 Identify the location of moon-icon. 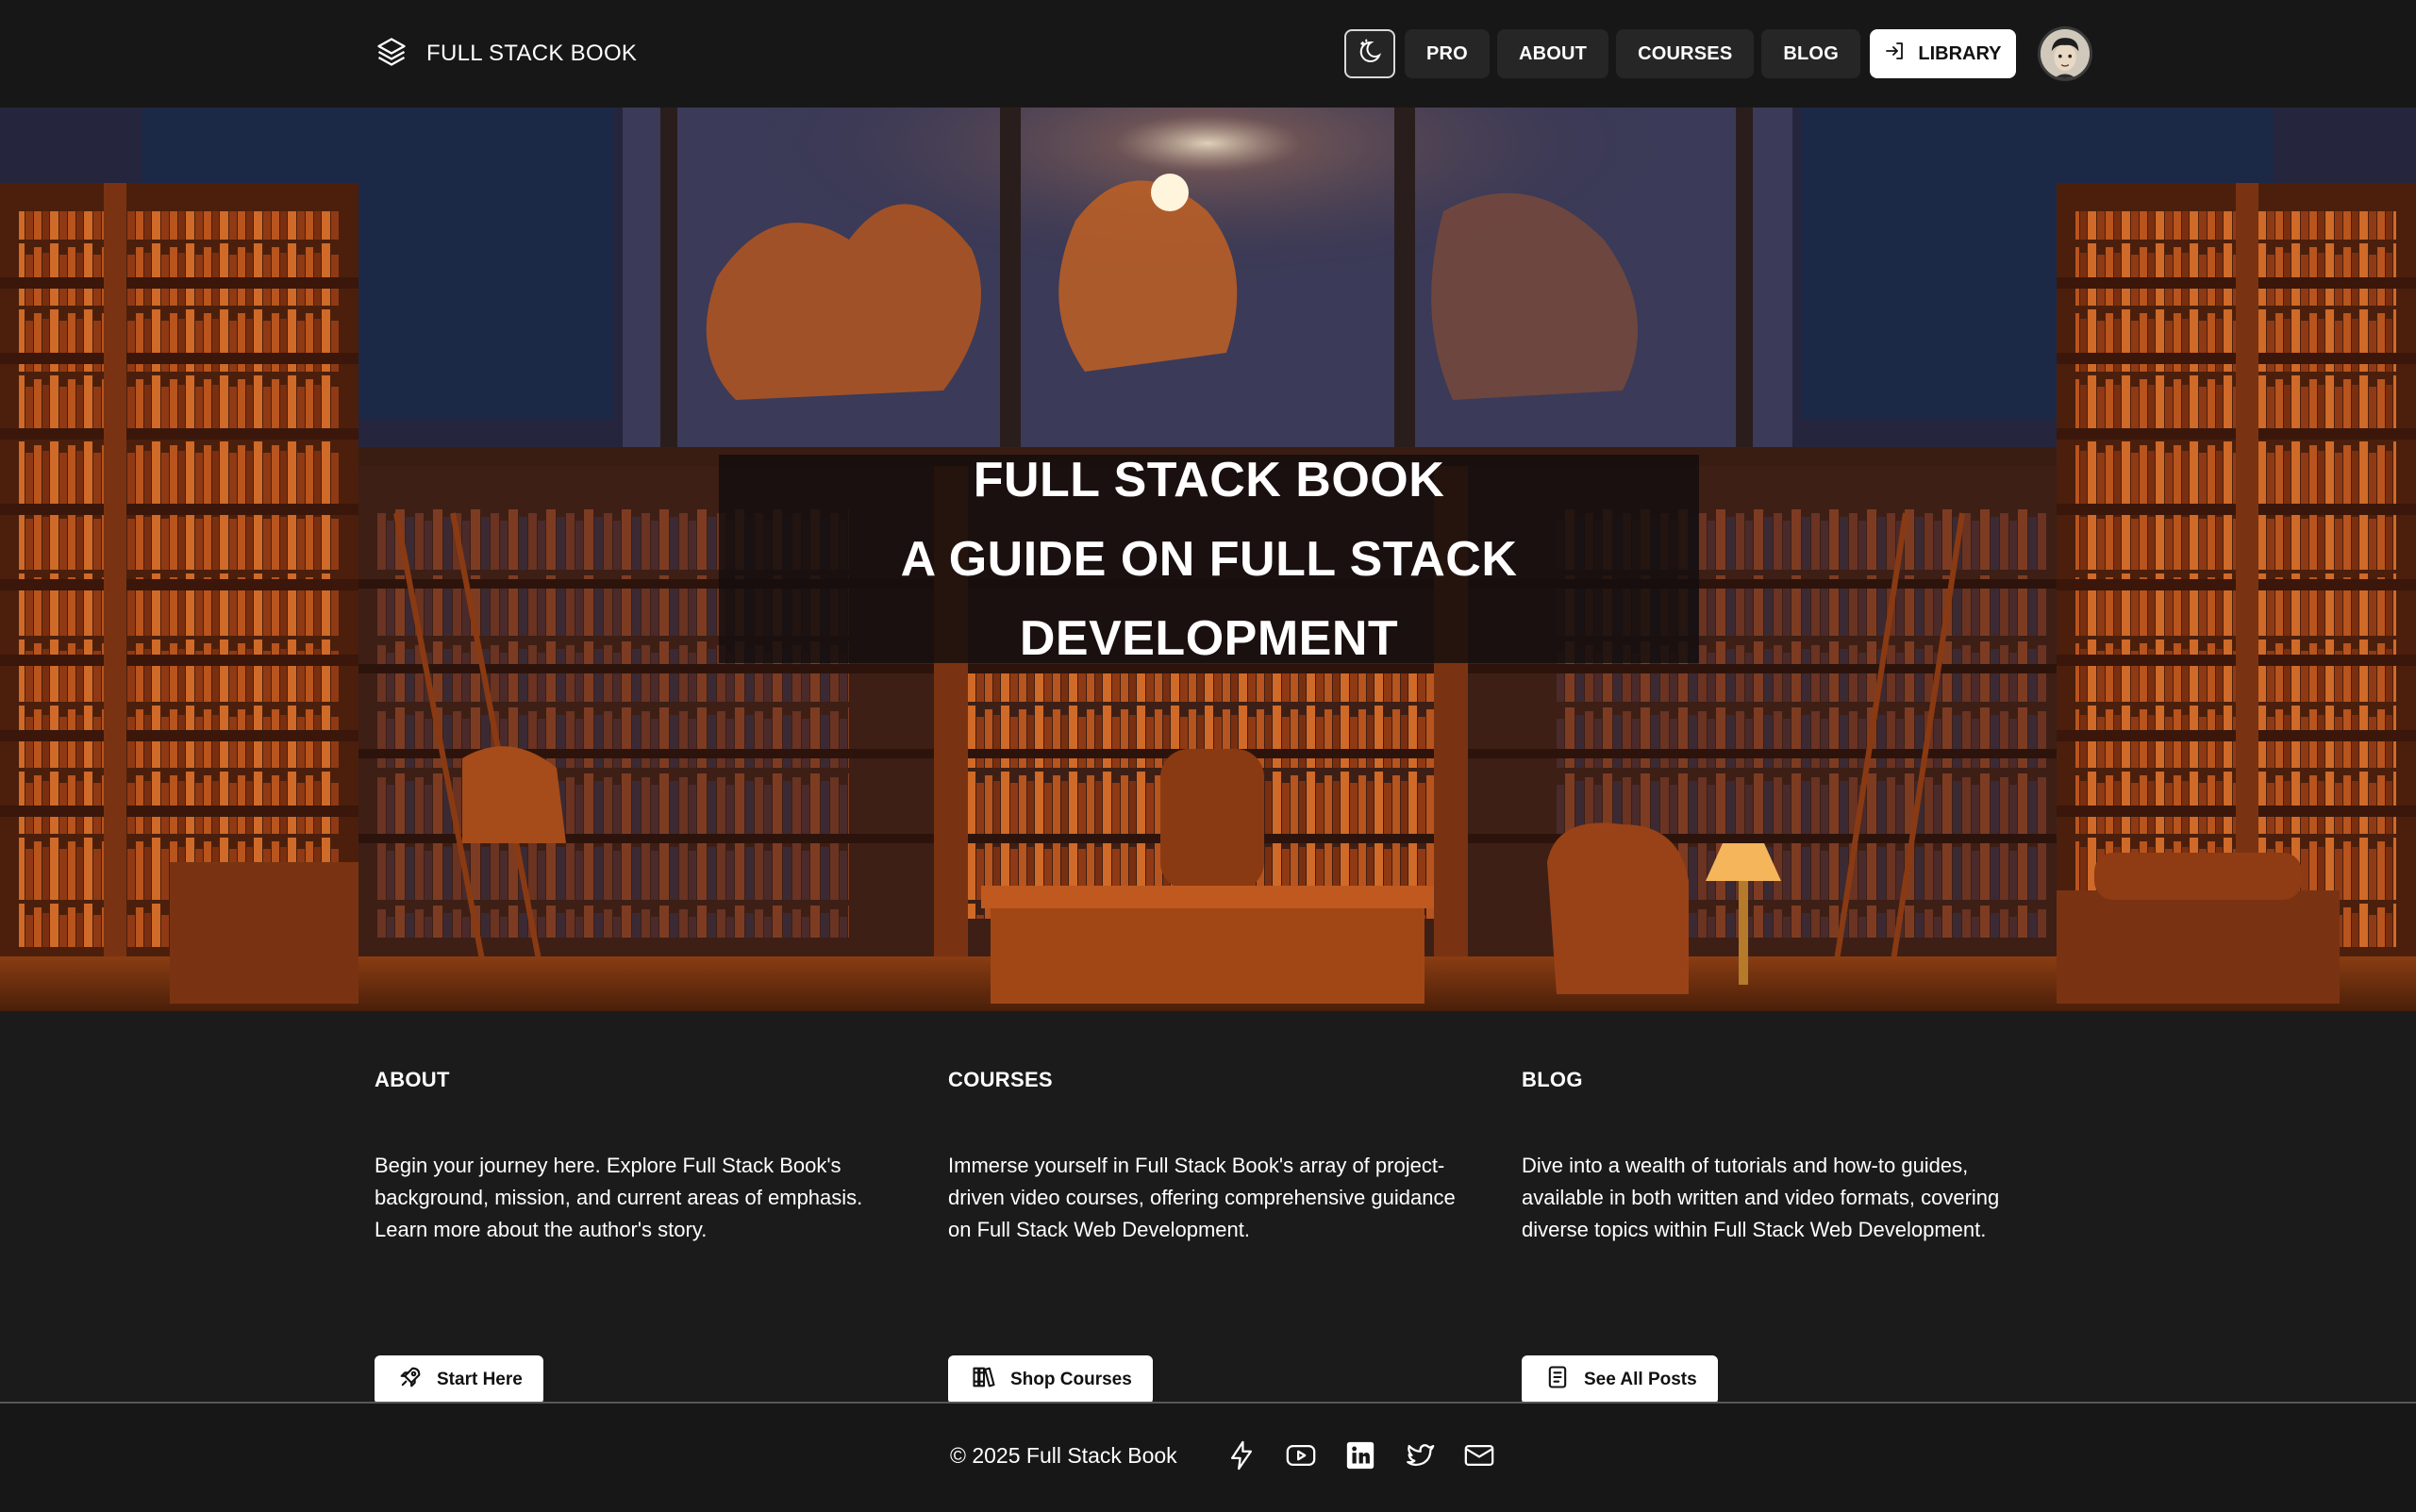
(1370, 54).